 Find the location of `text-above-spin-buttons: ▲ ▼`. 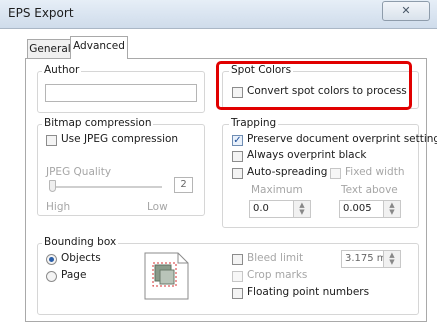

text-above-spin-buttons: ▲ ▼ is located at coordinates (391, 209).